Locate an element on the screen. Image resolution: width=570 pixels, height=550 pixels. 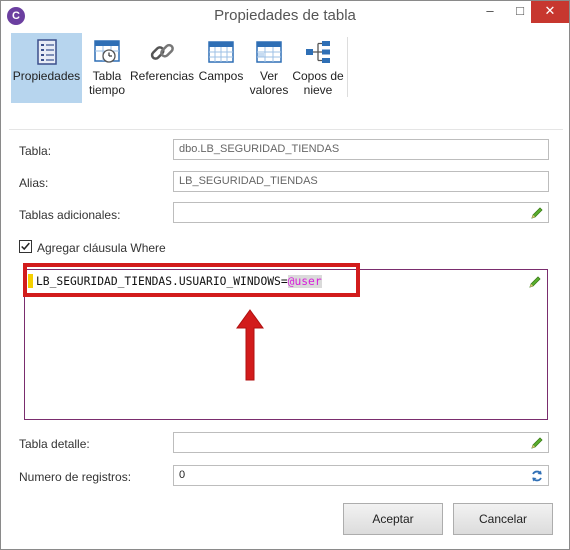
alias-field: LB_SEGURIDAD_TIENDAS is located at coordinates (361, 181).